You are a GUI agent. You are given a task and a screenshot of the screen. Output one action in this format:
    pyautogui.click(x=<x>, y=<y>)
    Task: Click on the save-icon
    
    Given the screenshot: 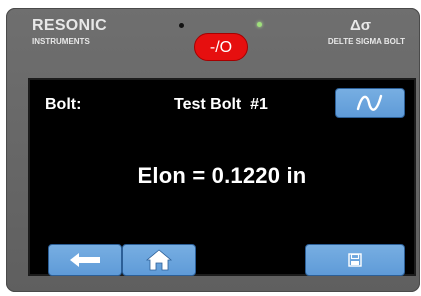 What is the action you would take?
    pyautogui.click(x=355, y=260)
    